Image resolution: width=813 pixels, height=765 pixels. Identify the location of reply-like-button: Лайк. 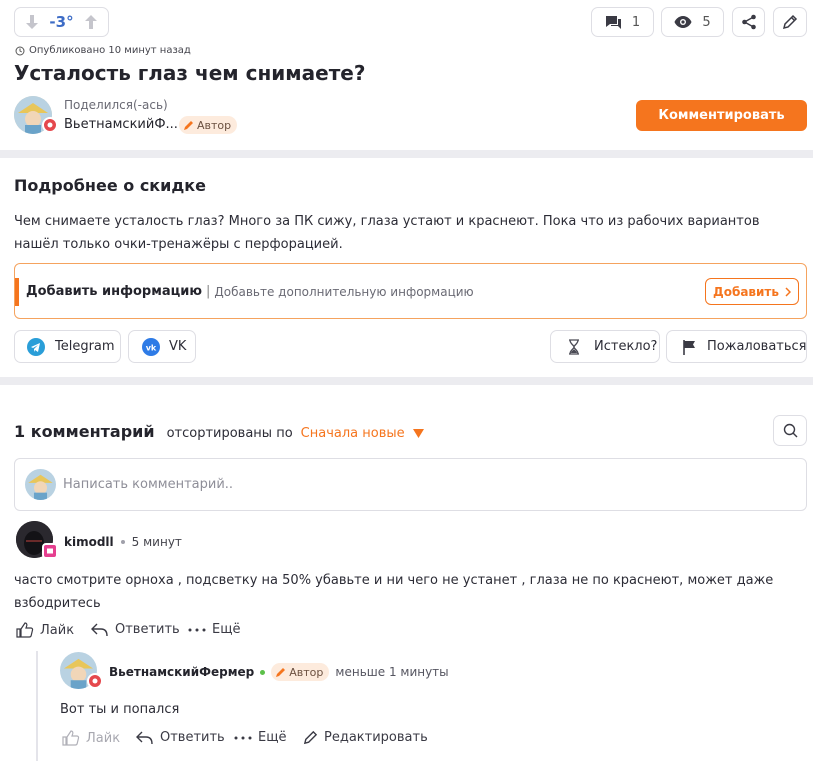
(91, 738).